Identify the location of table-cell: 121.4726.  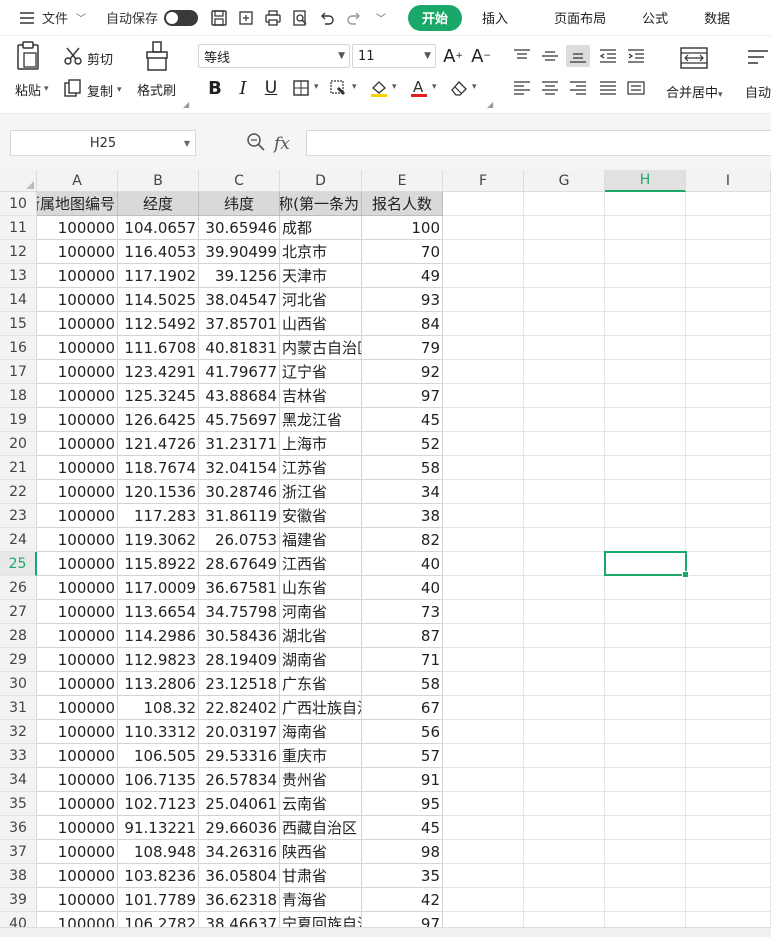
(158, 444).